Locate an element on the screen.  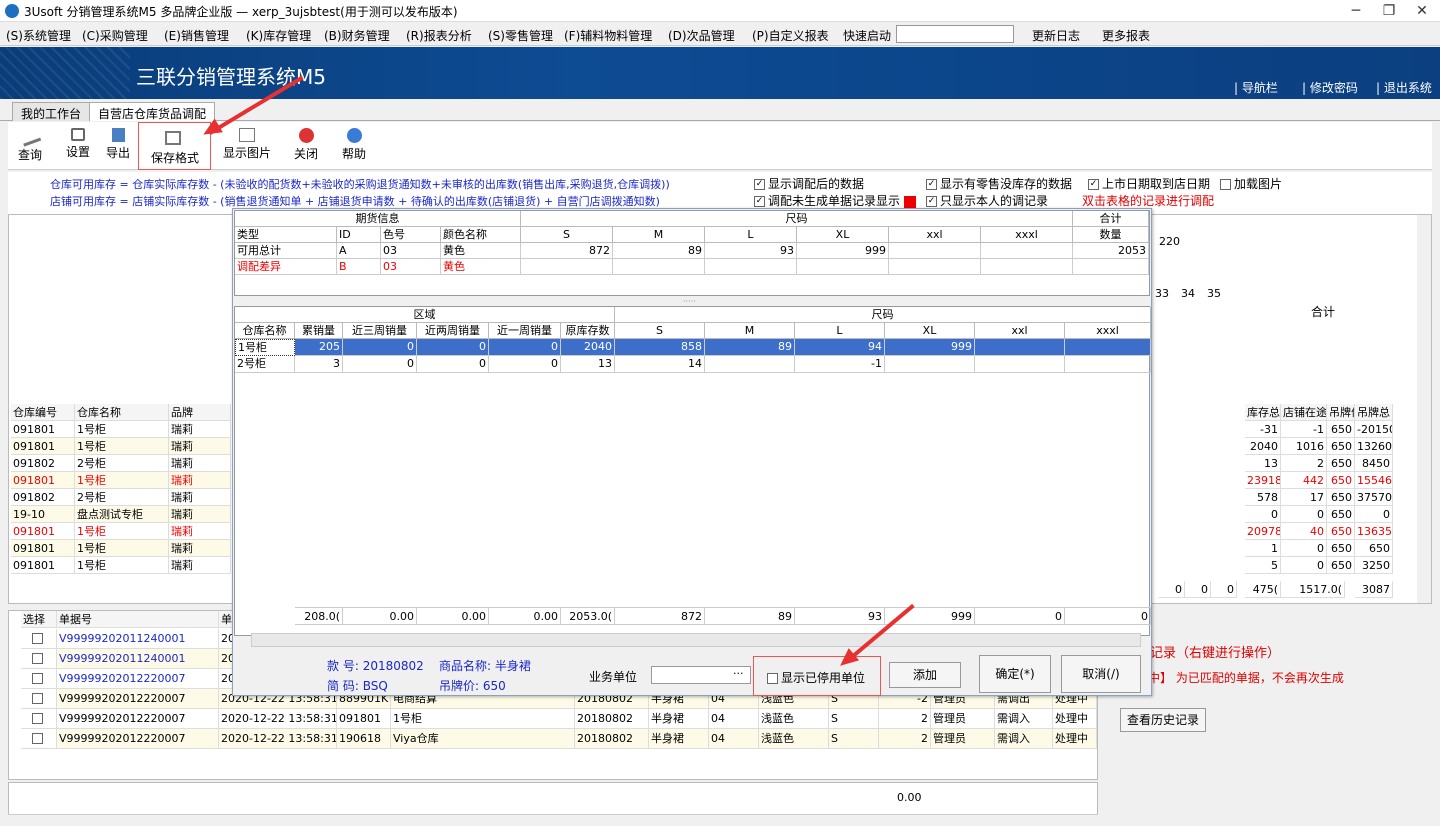
table-row-cell: 94 is located at coordinates (840, 347).